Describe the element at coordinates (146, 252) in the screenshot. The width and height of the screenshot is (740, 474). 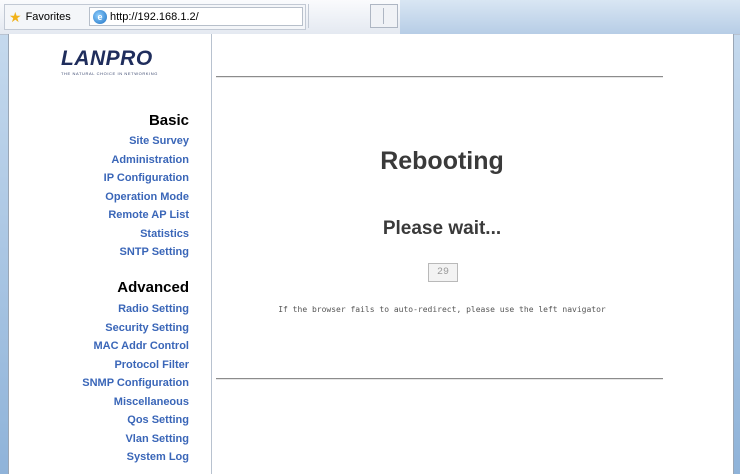
I see `nav-link-sntp-setting: SNTP Setting` at that location.